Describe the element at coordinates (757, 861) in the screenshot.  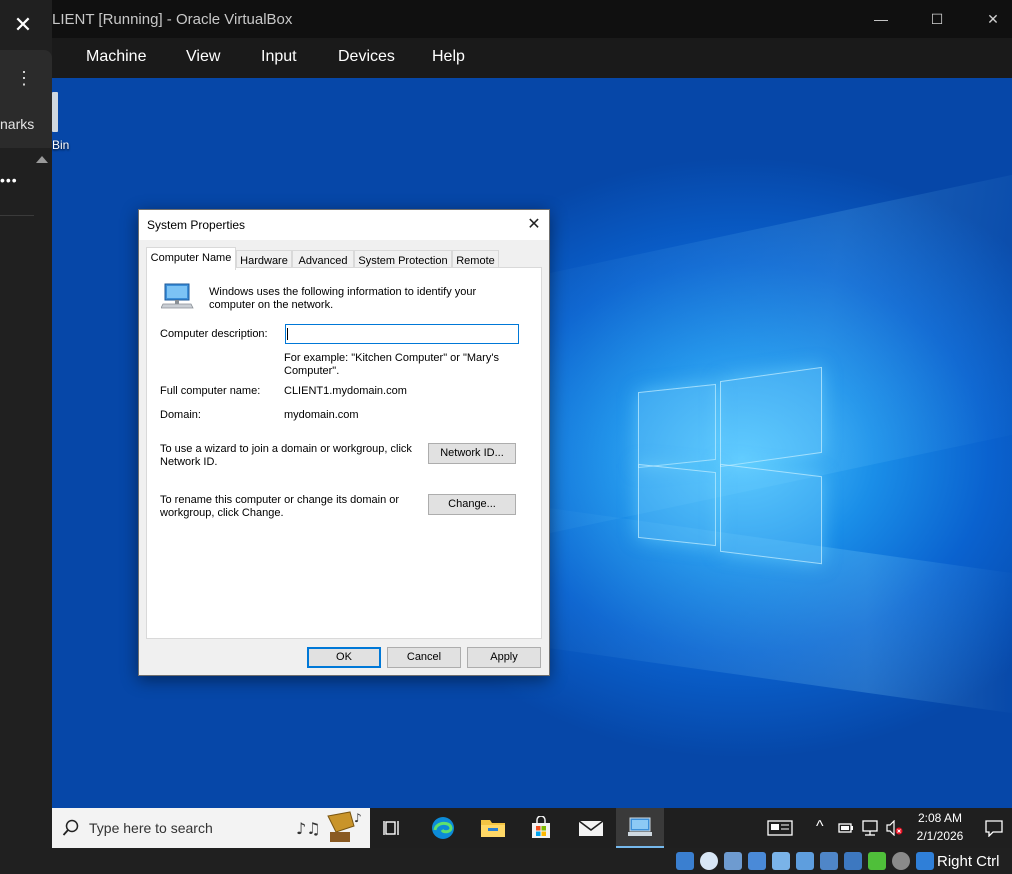
I see `network-status-icon` at that location.